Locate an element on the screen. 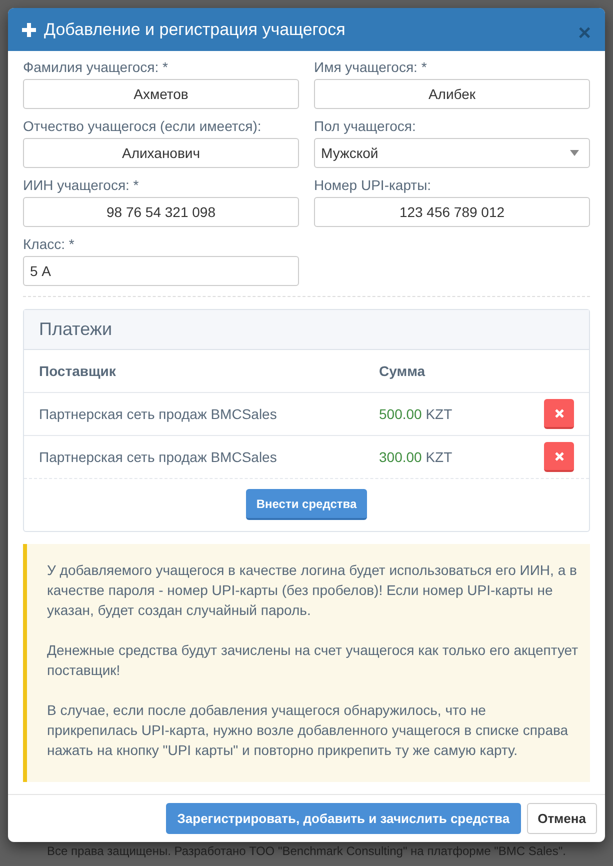 The height and width of the screenshot is (866, 613). notice-text: У добавляемого учащегося в качестве логина будет использоваться его ИИН, а в качестве пароля - номер UPI-карты (без пробелов)! Если номер UPI-карты не указан, будет создан случайный пароль. is located at coordinates (312, 590).